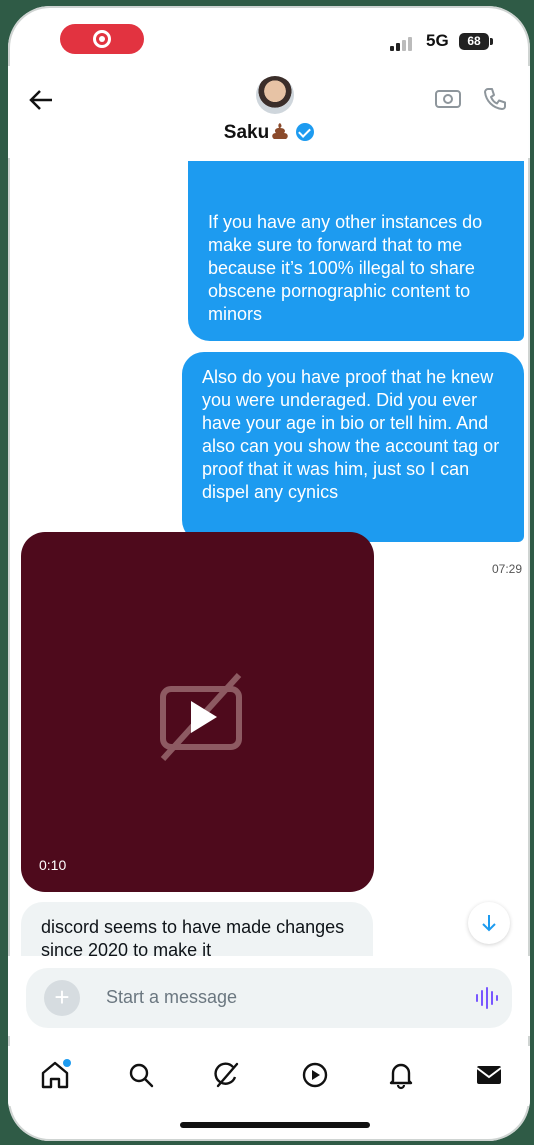 The height and width of the screenshot is (1145, 534). What do you see at coordinates (401, 1075) in the screenshot?
I see `notifications-icon` at bounding box center [401, 1075].